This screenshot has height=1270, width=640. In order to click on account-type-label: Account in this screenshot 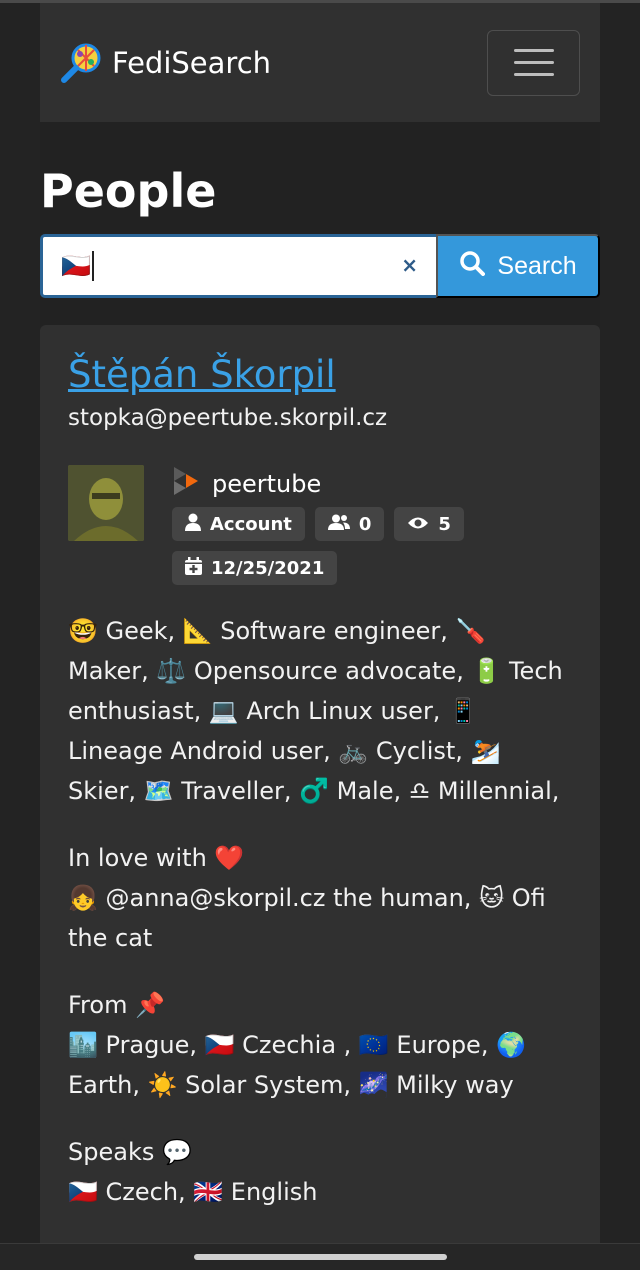, I will do `click(251, 524)`.